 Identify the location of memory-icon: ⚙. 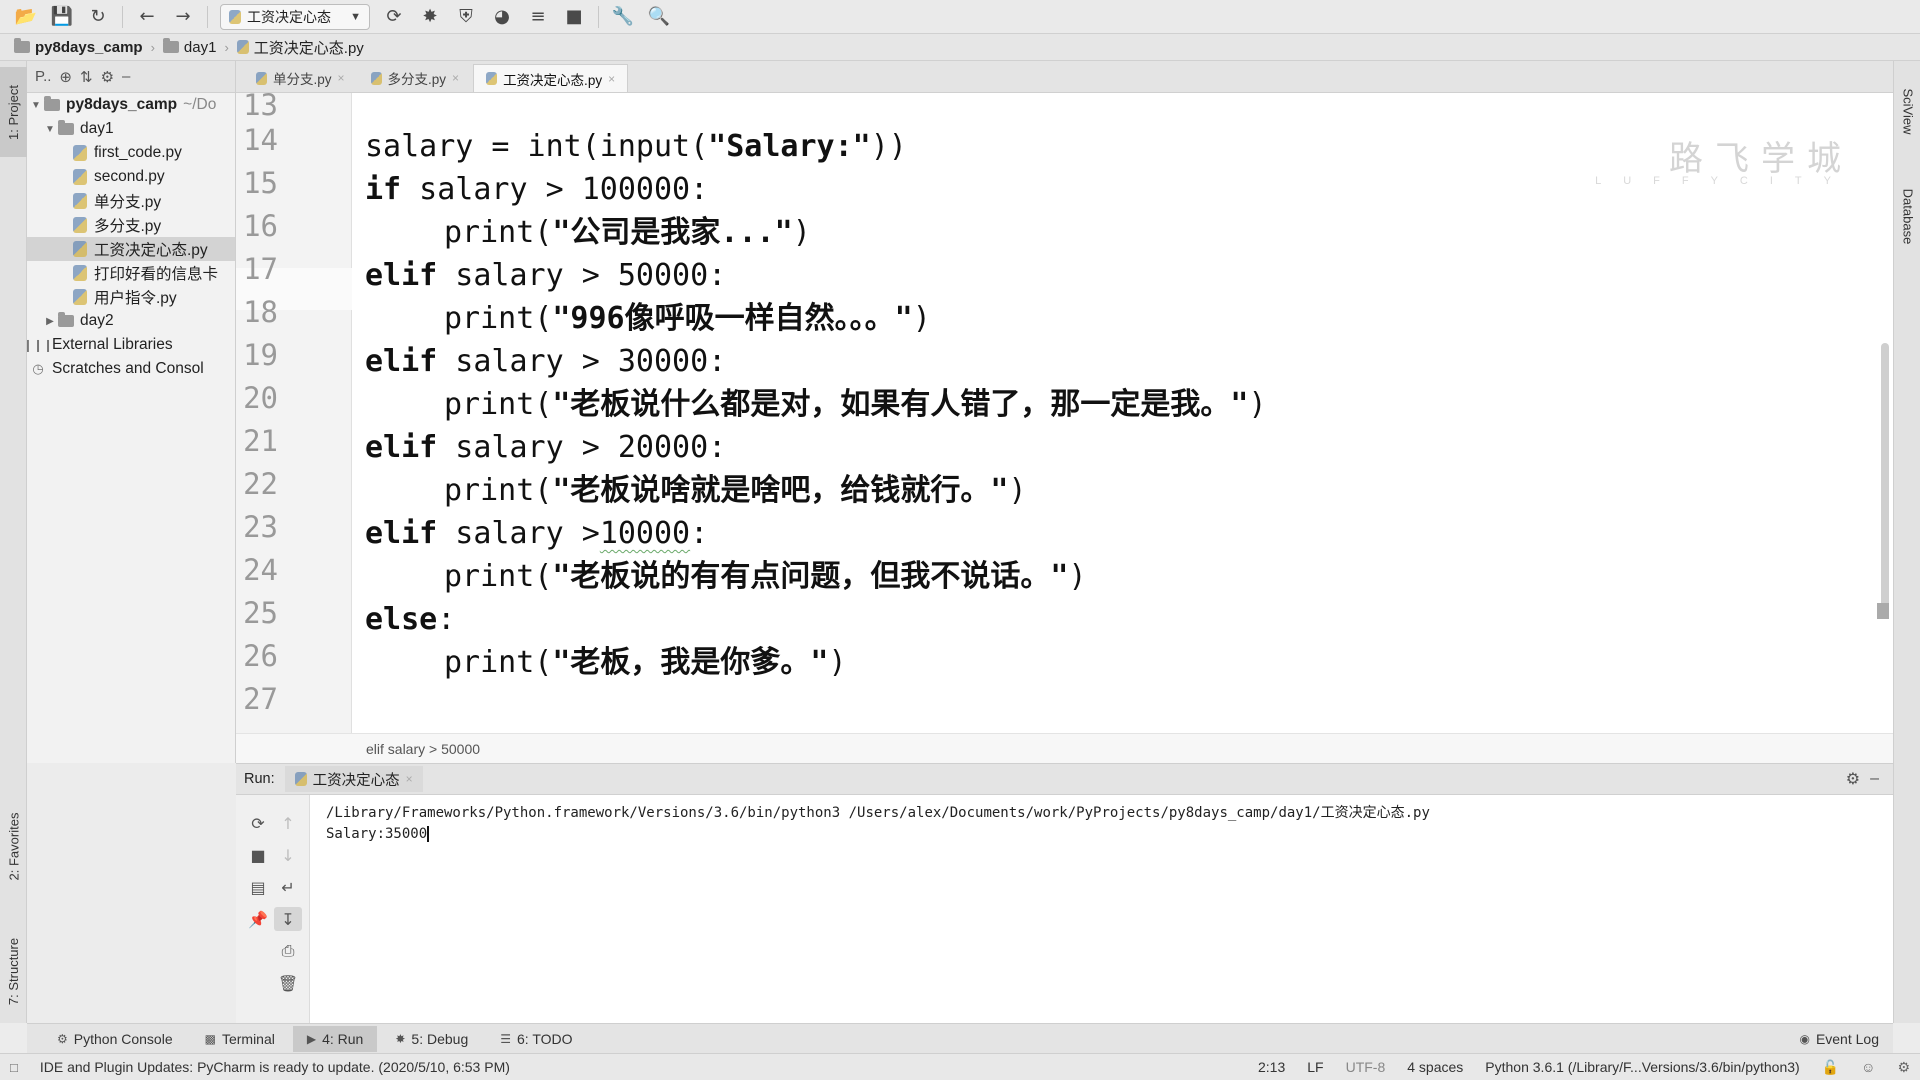
(1903, 1067).